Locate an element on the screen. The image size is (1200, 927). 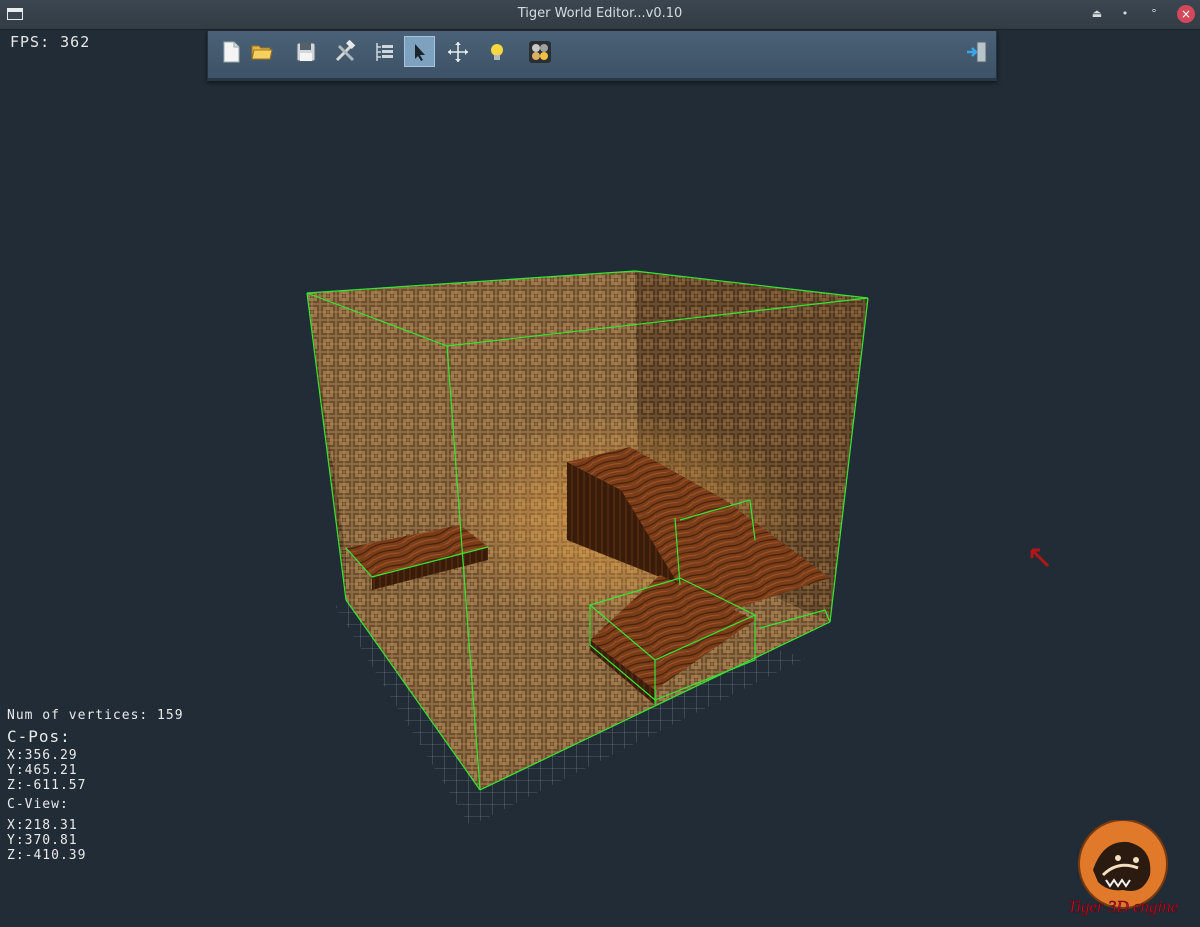
window-minimize-icon: • is located at coordinates (1125, 14).